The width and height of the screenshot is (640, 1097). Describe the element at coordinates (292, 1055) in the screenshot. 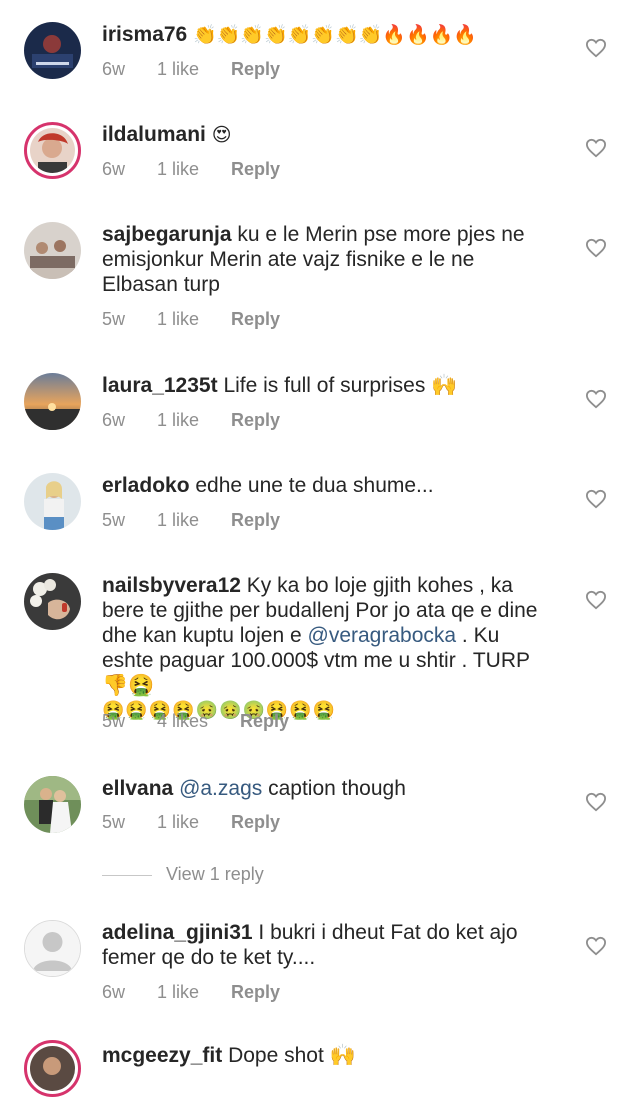

I see `comment-text: Dope shot 🙌` at that location.